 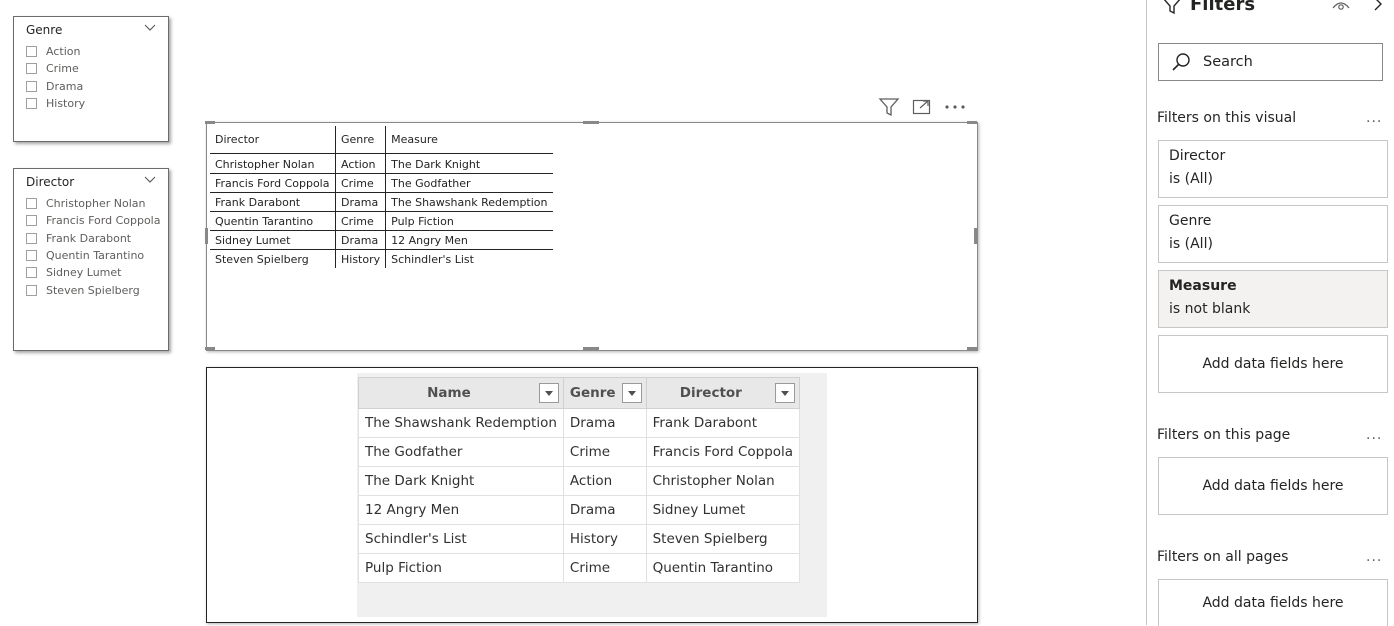 What do you see at coordinates (469, 140) in the screenshot?
I see `column-header: Measure` at bounding box center [469, 140].